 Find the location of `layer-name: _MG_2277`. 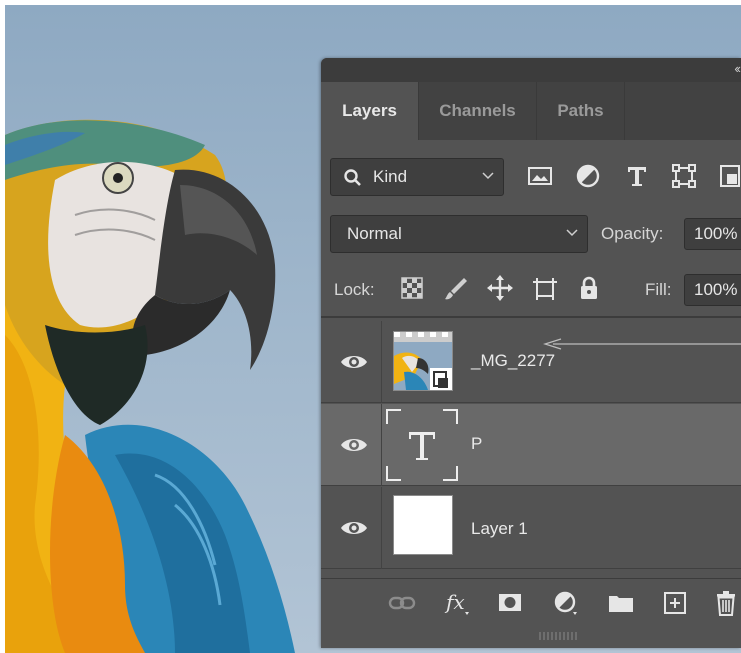

layer-name: _MG_2277 is located at coordinates (513, 361).